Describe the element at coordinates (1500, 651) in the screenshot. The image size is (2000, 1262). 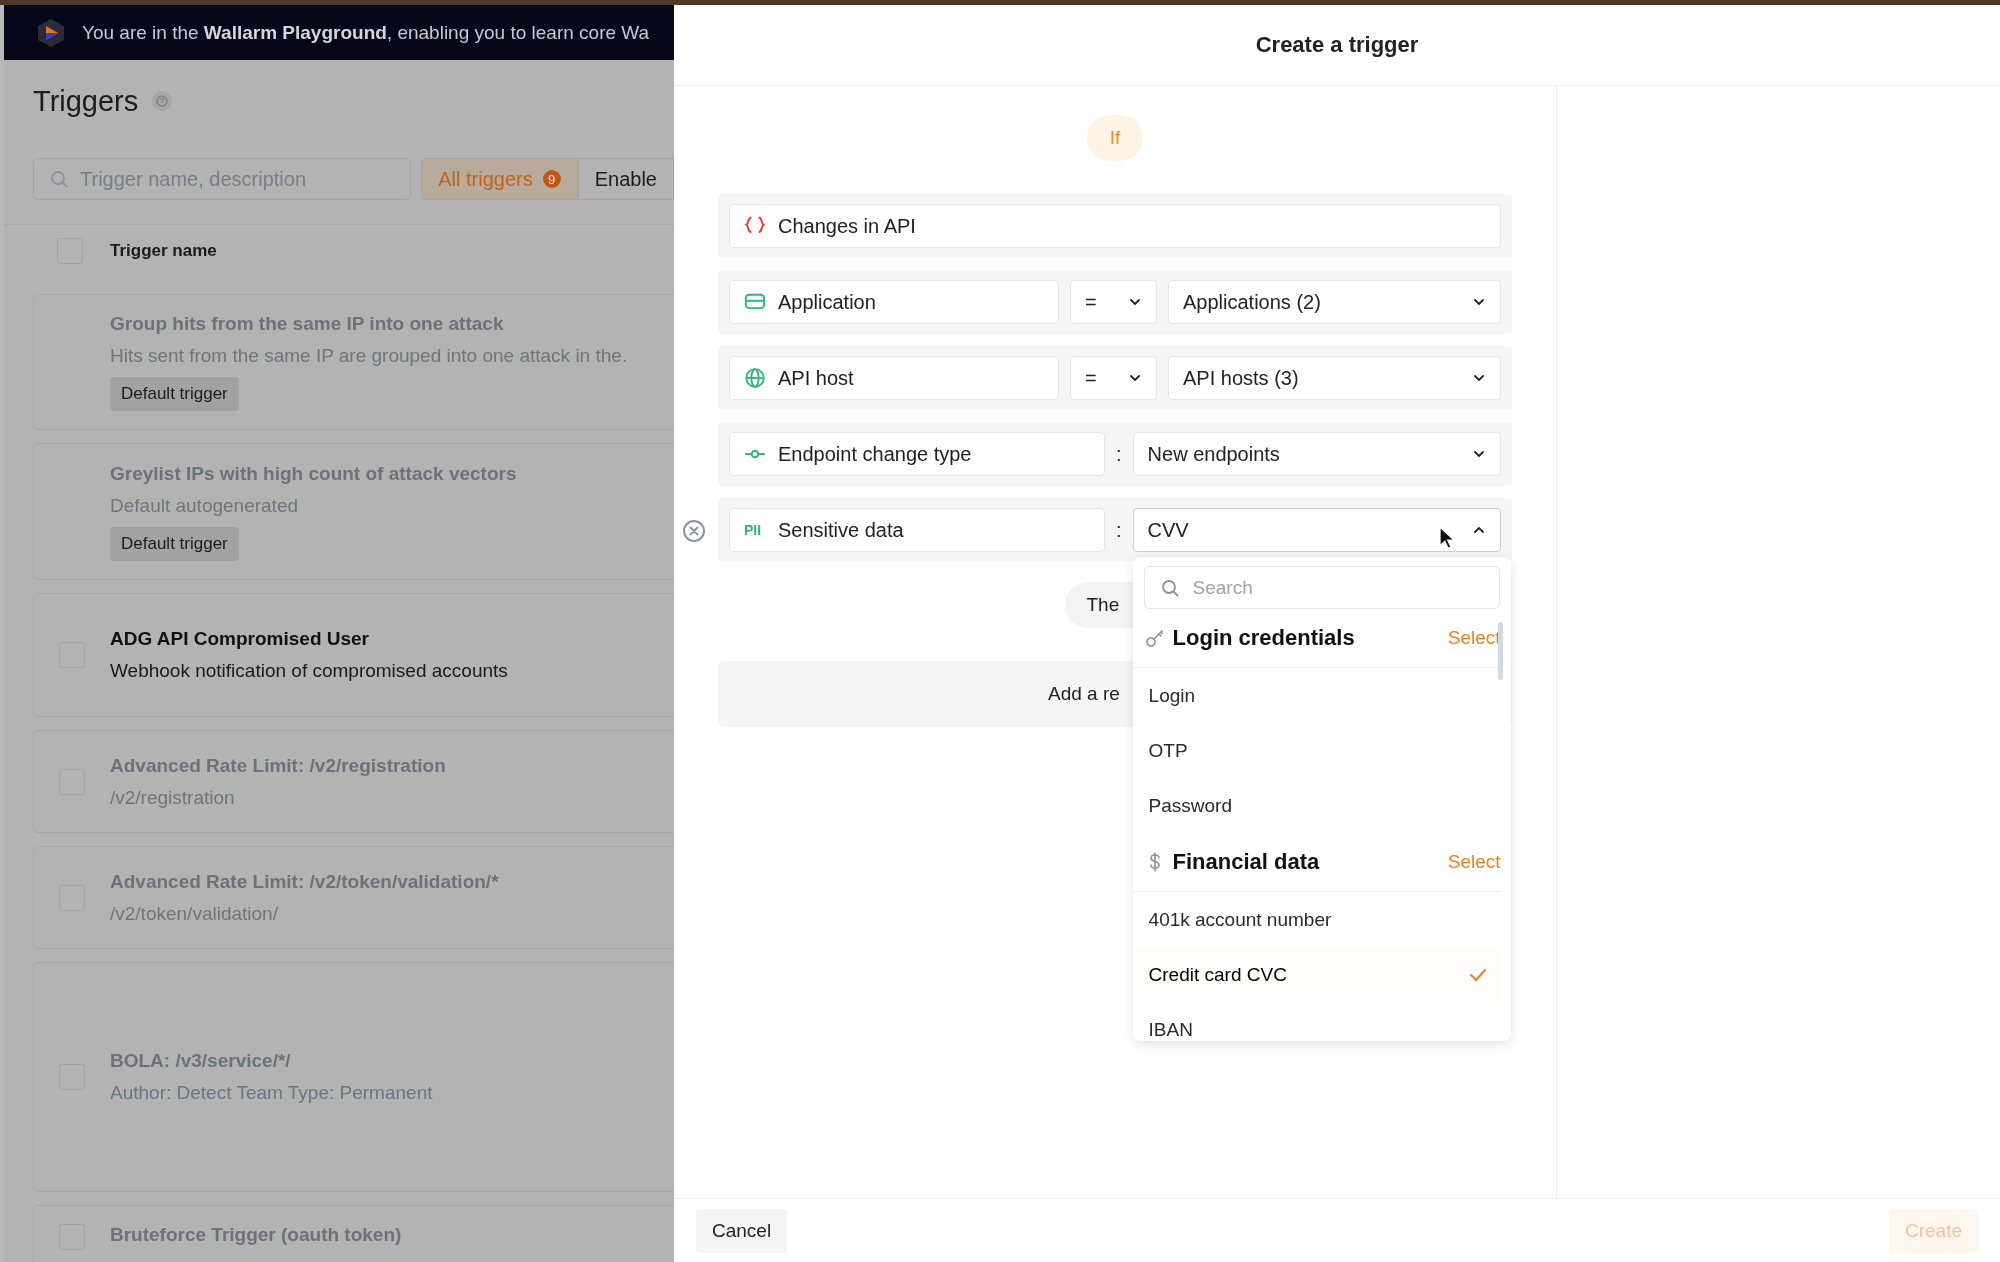
I see `scrollbar` at that location.